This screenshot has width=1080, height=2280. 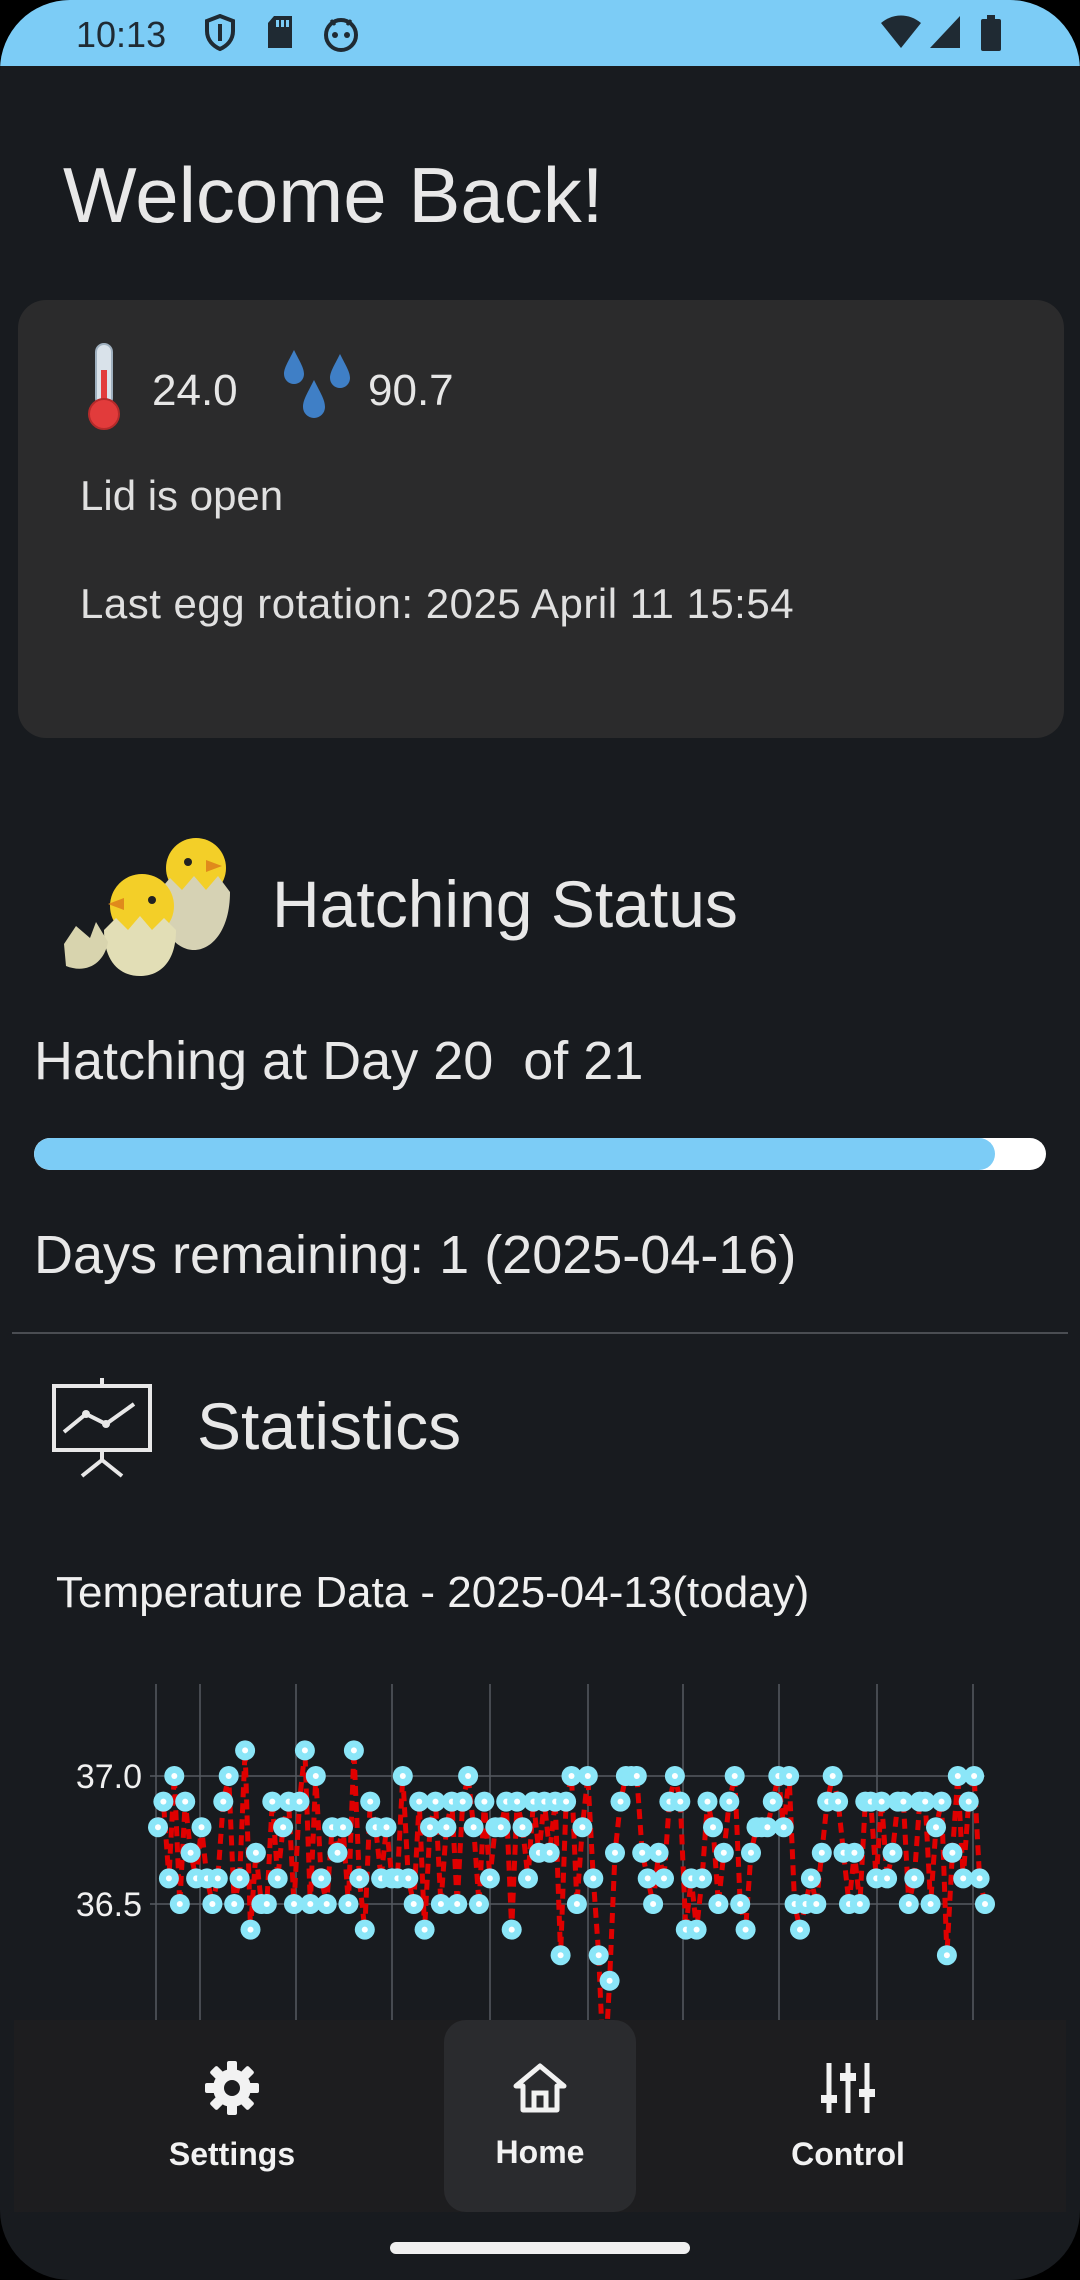 What do you see at coordinates (329, 1426) in the screenshot?
I see `statistics-title: Statistics` at bounding box center [329, 1426].